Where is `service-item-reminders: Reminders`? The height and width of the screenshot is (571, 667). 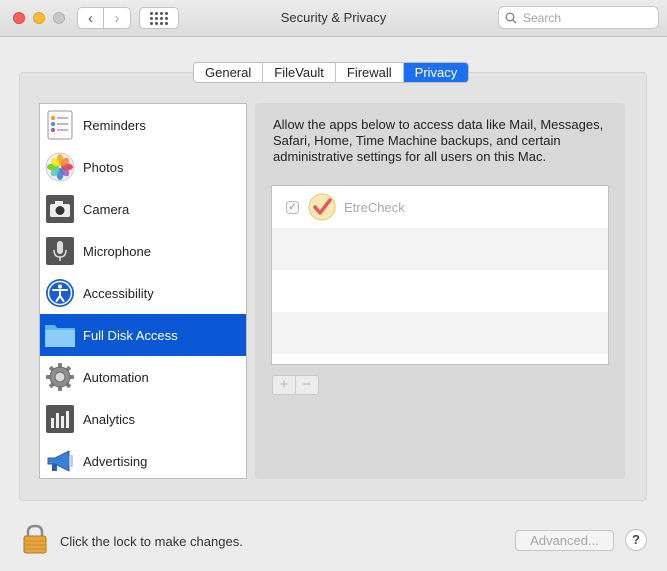
service-item-reminders: Reminders is located at coordinates (143, 125).